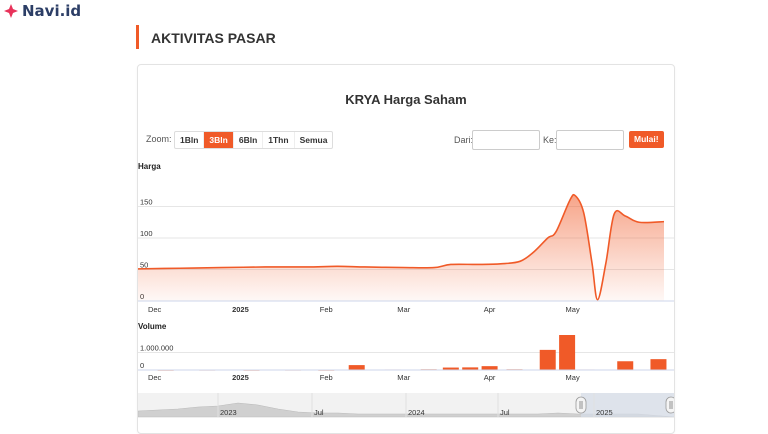 The image size is (768, 434). What do you see at coordinates (240, 377) in the screenshot?
I see `volume-x-tick-label: 2025` at bounding box center [240, 377].